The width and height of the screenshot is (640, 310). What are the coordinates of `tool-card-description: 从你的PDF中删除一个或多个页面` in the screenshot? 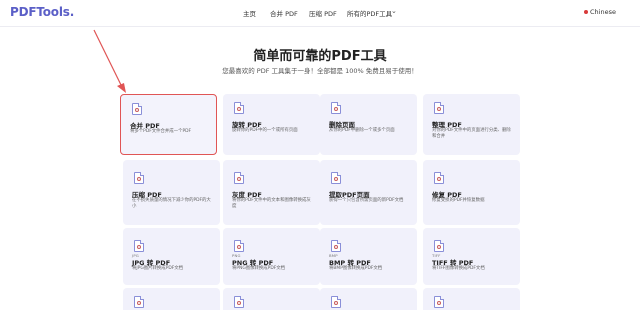 It's located at (362, 130).